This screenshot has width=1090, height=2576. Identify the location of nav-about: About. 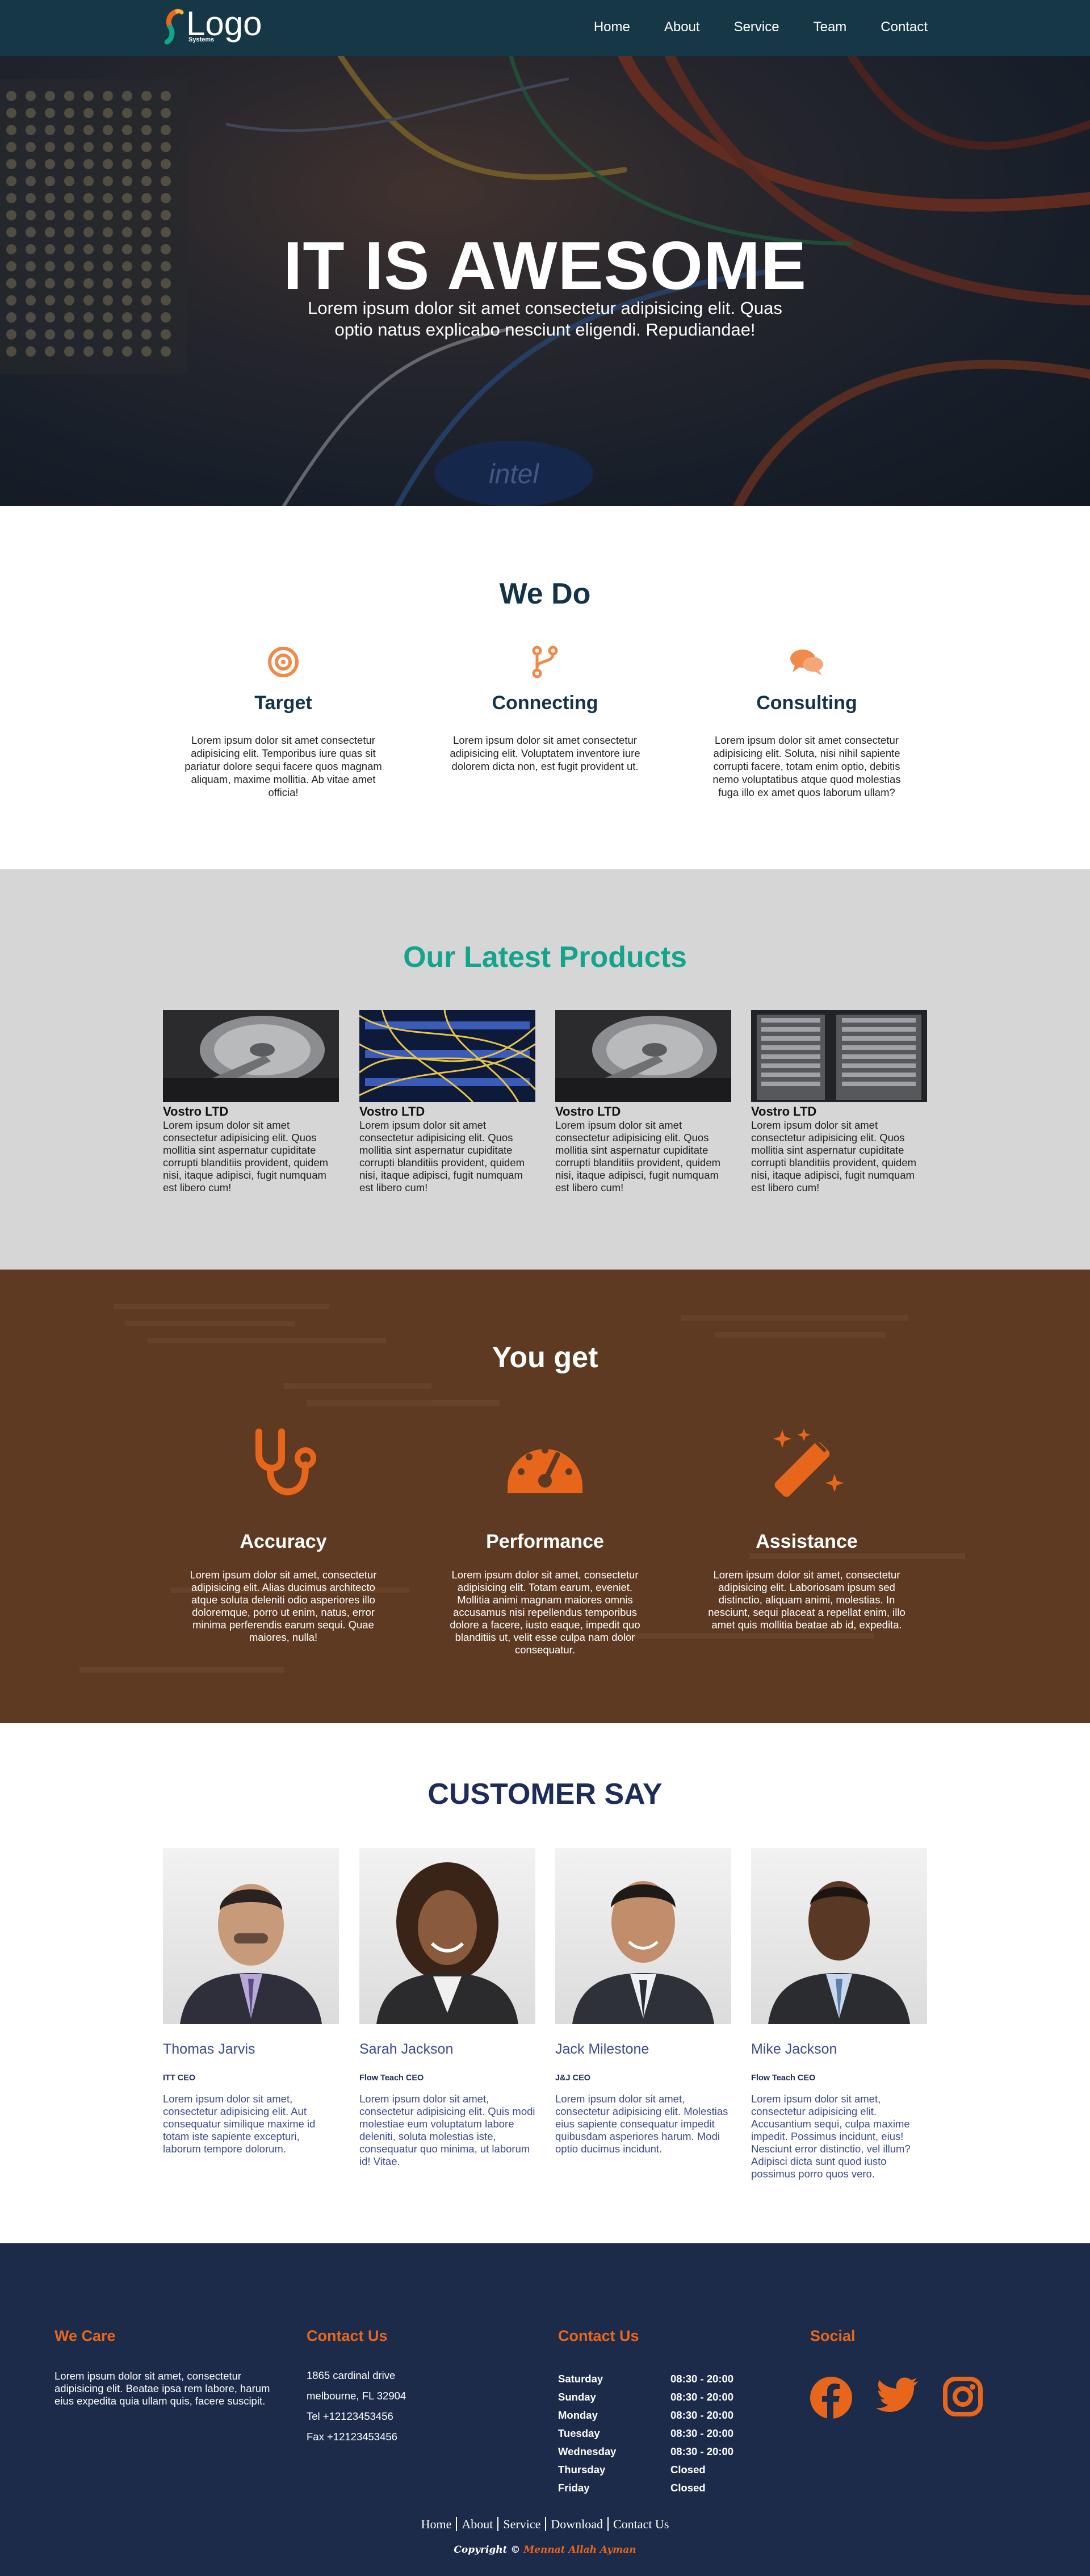
(682, 27).